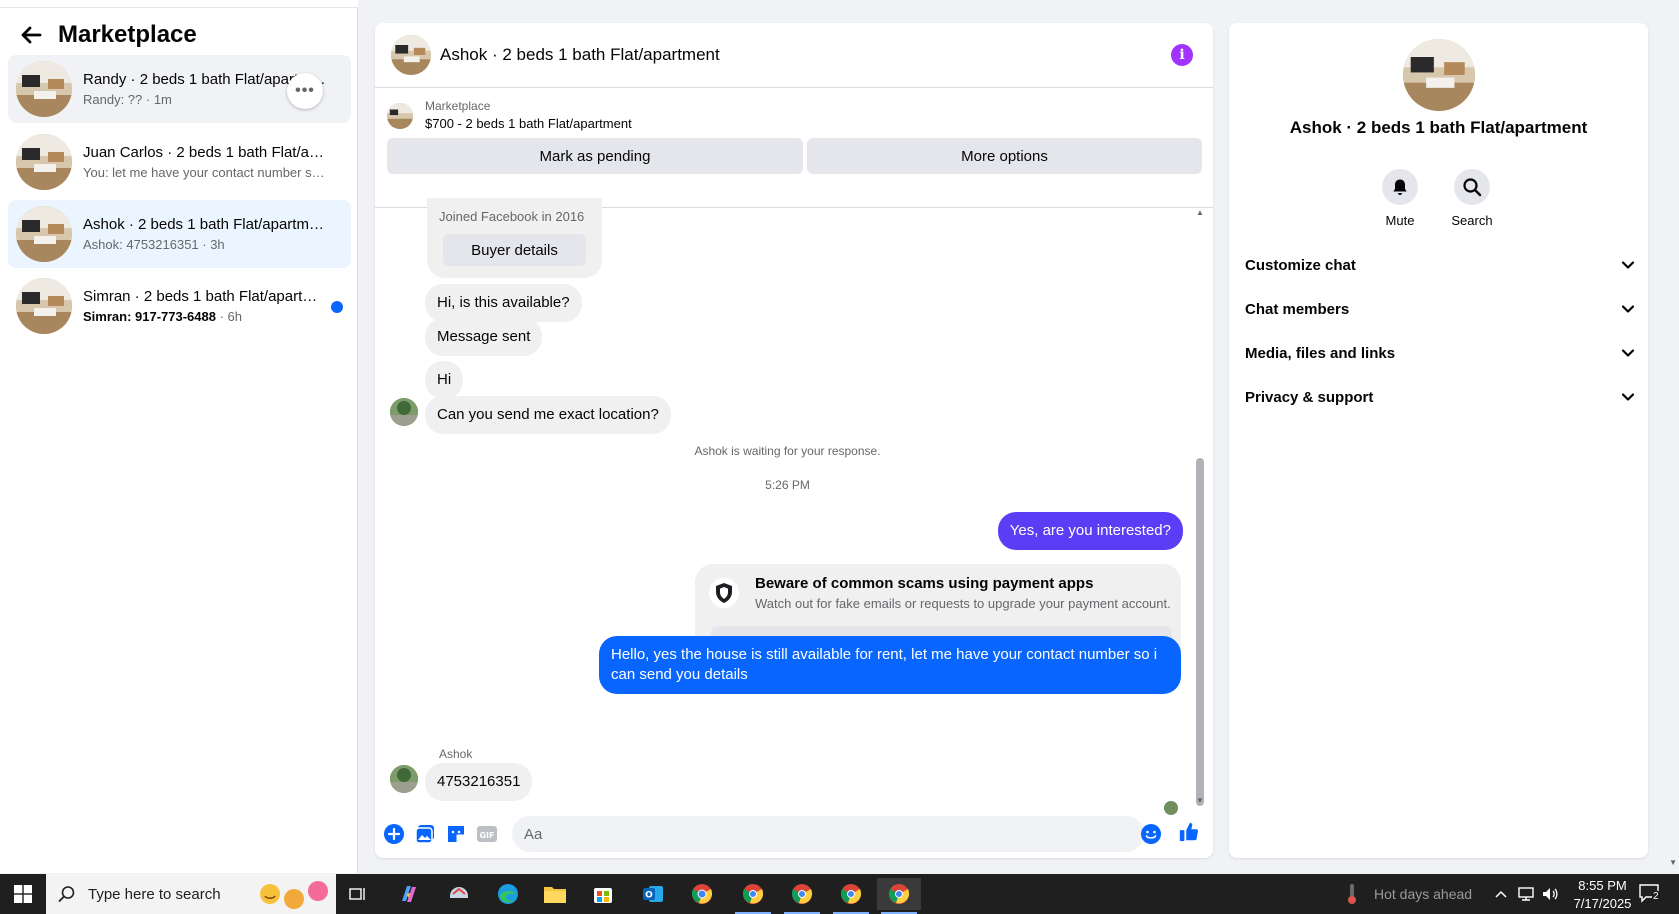 The height and width of the screenshot is (914, 1679). I want to click on mute-label: Mute, so click(1400, 220).